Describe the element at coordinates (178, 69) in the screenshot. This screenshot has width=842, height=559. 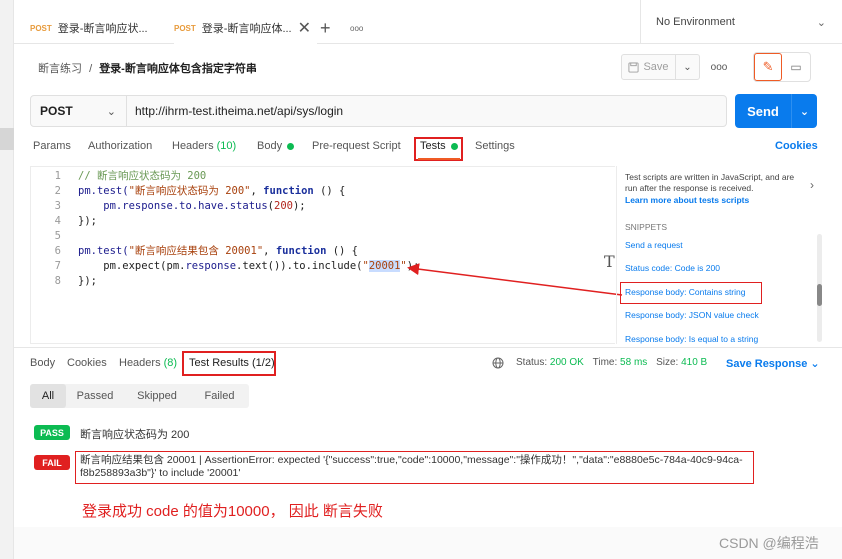
I see `breadcrumb-request: 登录-断言响应体包含指定字符串` at that location.